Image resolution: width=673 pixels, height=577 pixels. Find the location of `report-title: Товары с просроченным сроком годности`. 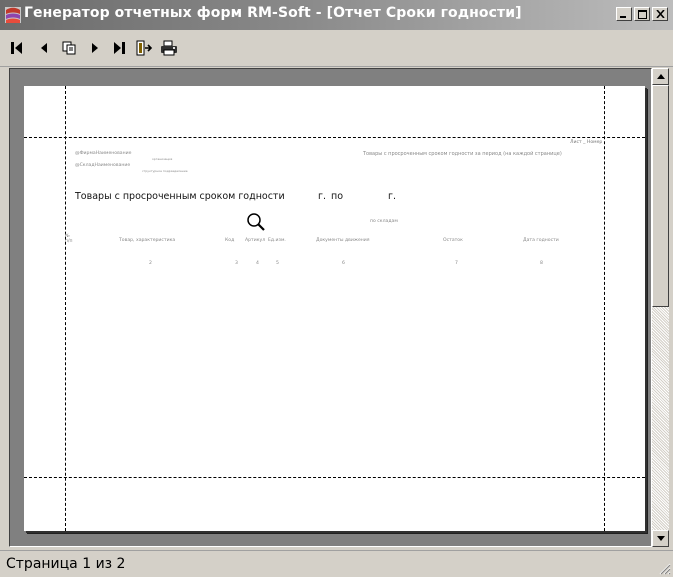

report-title: Товары с просроченным сроком годности is located at coordinates (180, 196).